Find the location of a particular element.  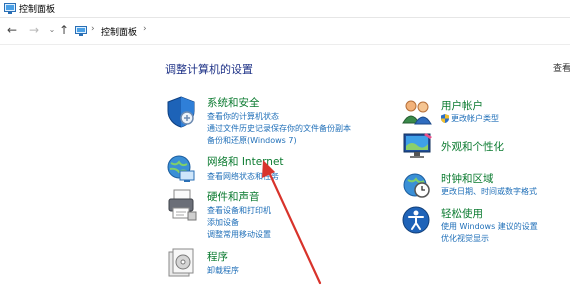

link-view-computer-status: 查看你的计算机状态 is located at coordinates (243, 116).